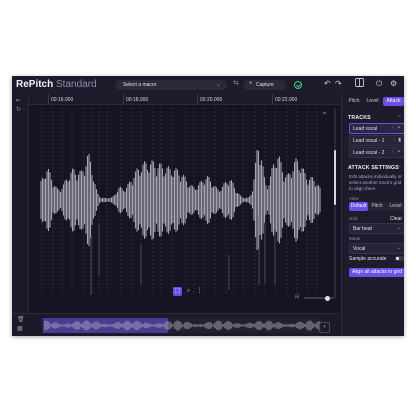 This screenshot has width=416, height=416. I want to click on arrow-left-icon: ⇤, so click(18, 100).